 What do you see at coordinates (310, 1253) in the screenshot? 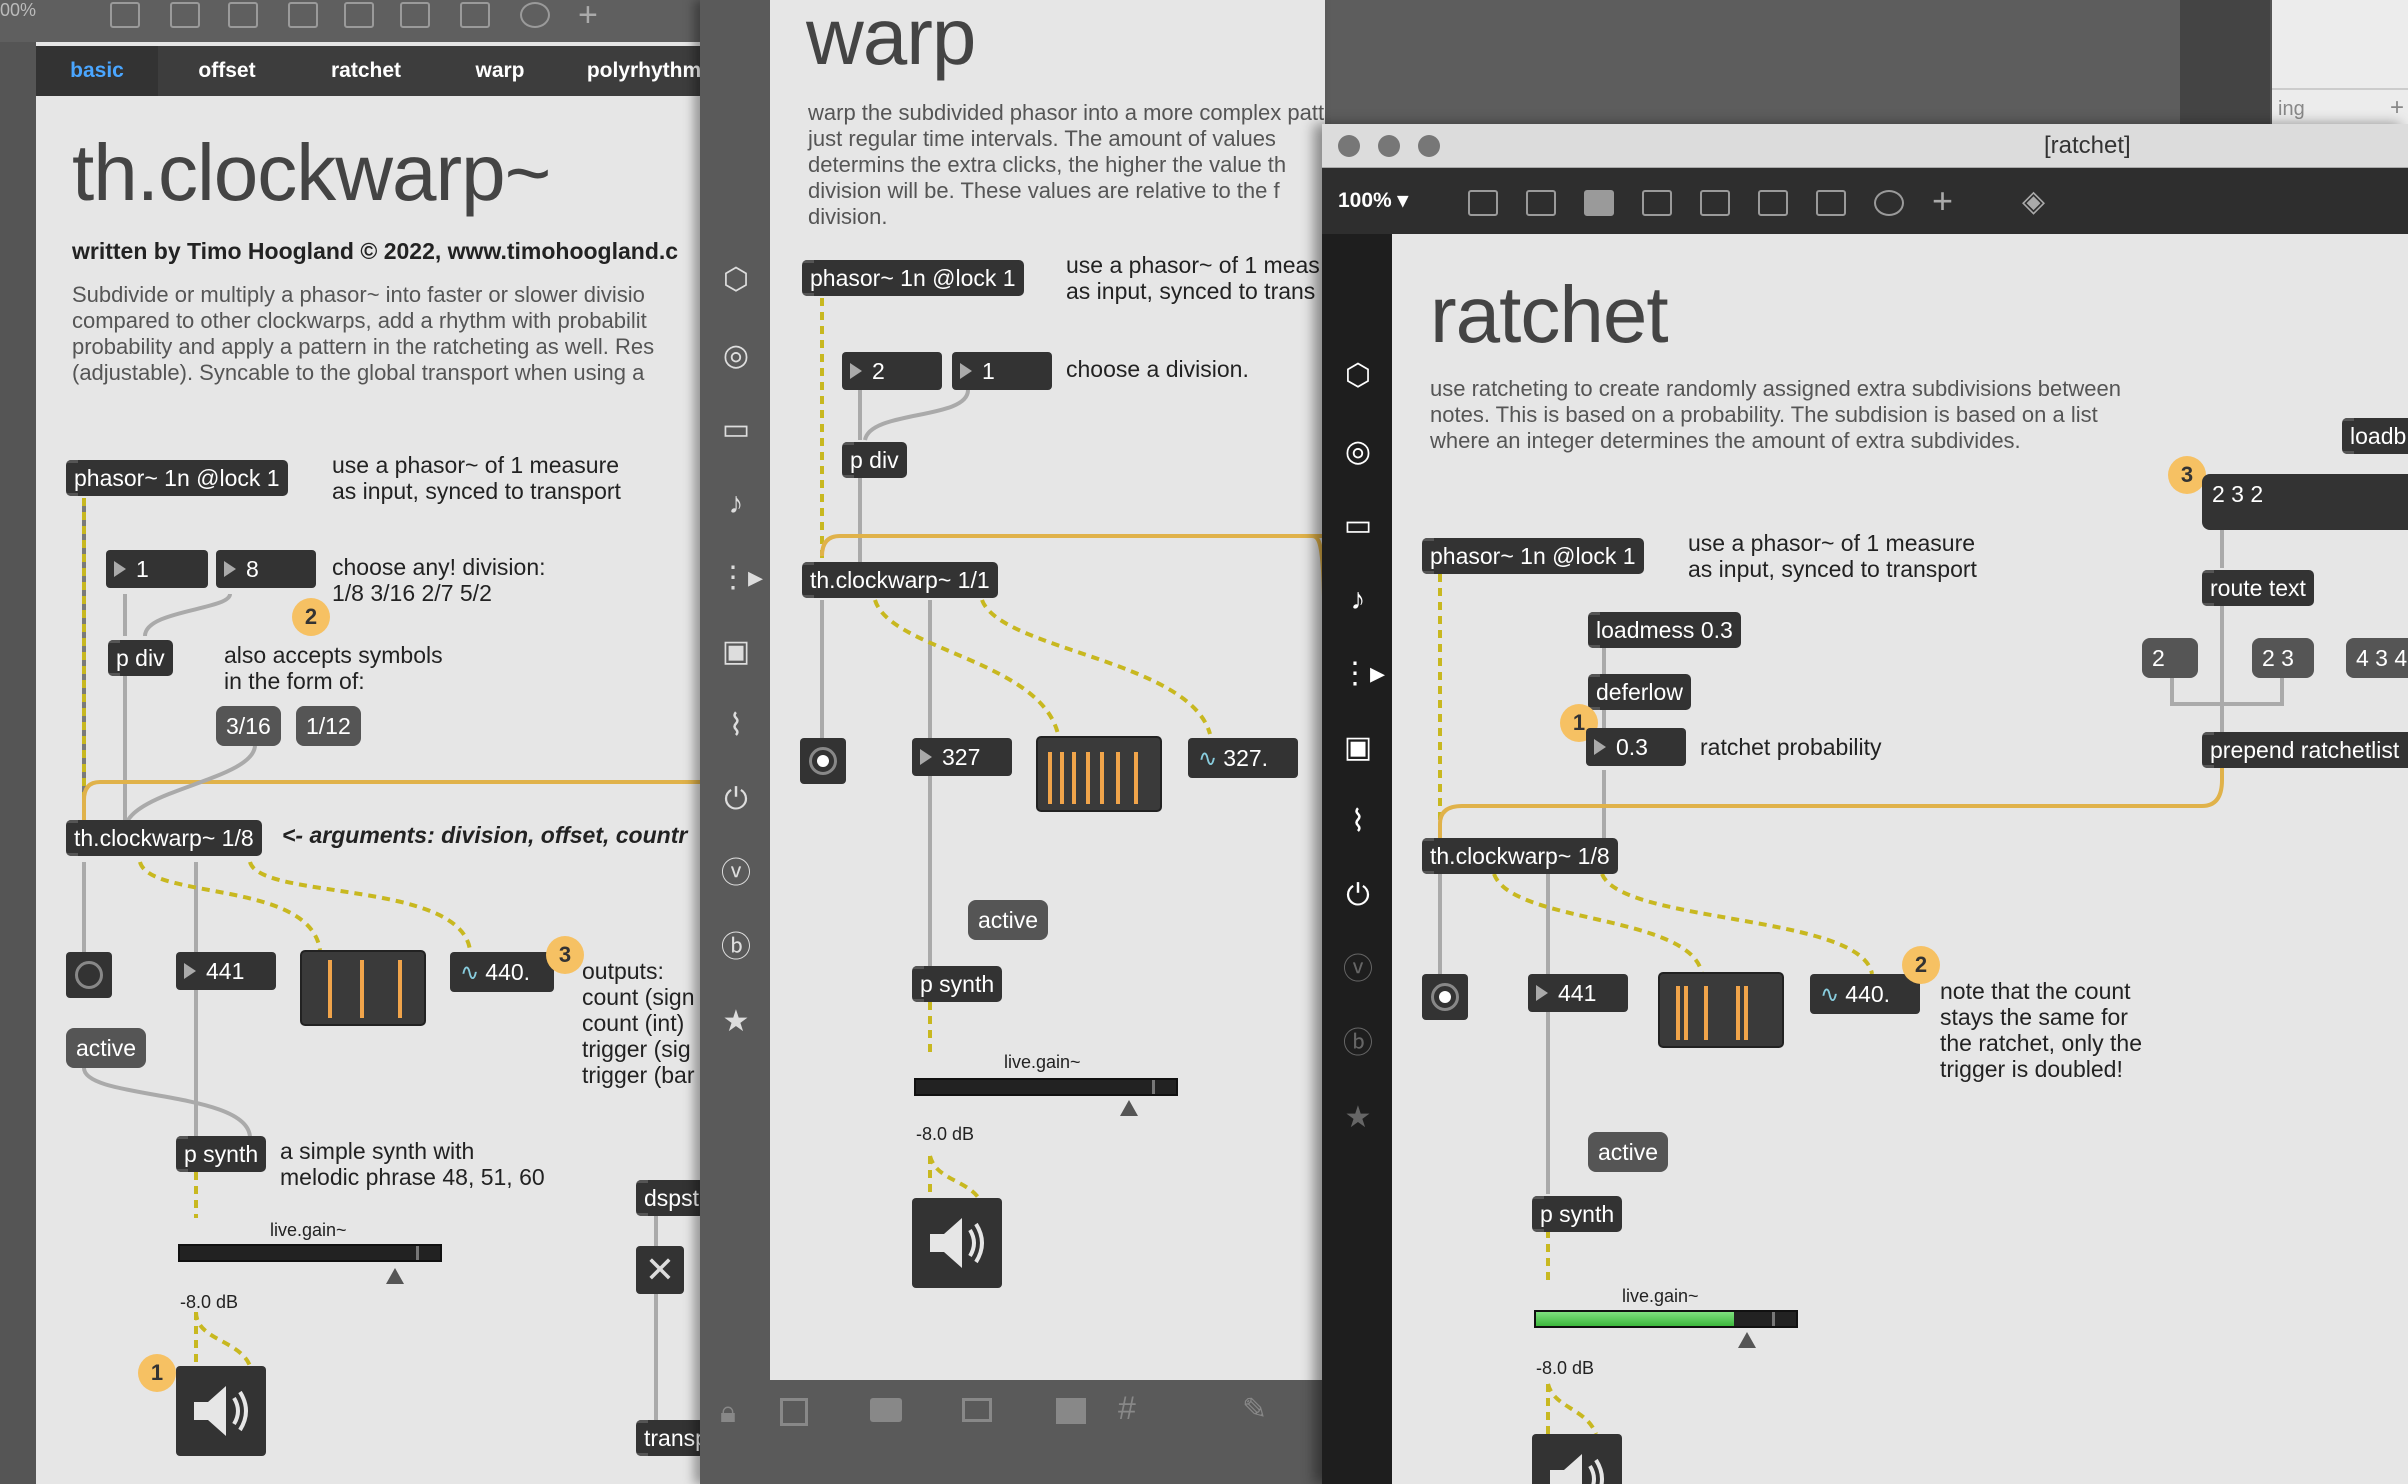
I see `gain-slider` at bounding box center [310, 1253].